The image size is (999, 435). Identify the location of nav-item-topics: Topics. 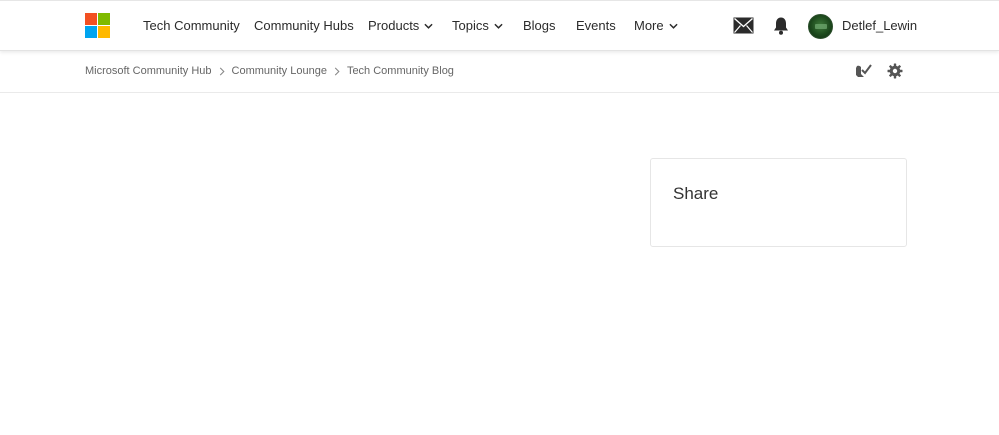
(477, 25).